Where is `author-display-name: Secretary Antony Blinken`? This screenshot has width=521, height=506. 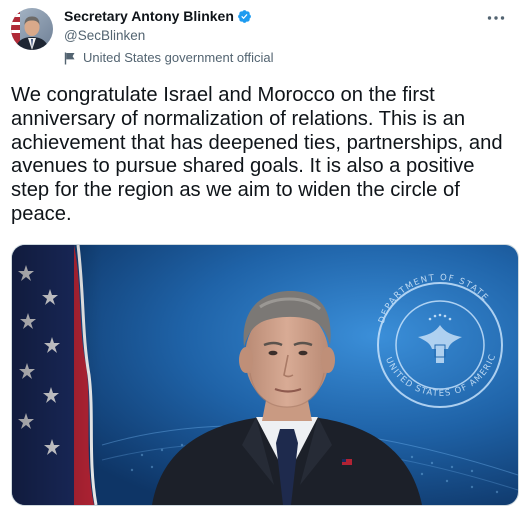
author-display-name: Secretary Antony Blinken is located at coordinates (149, 16).